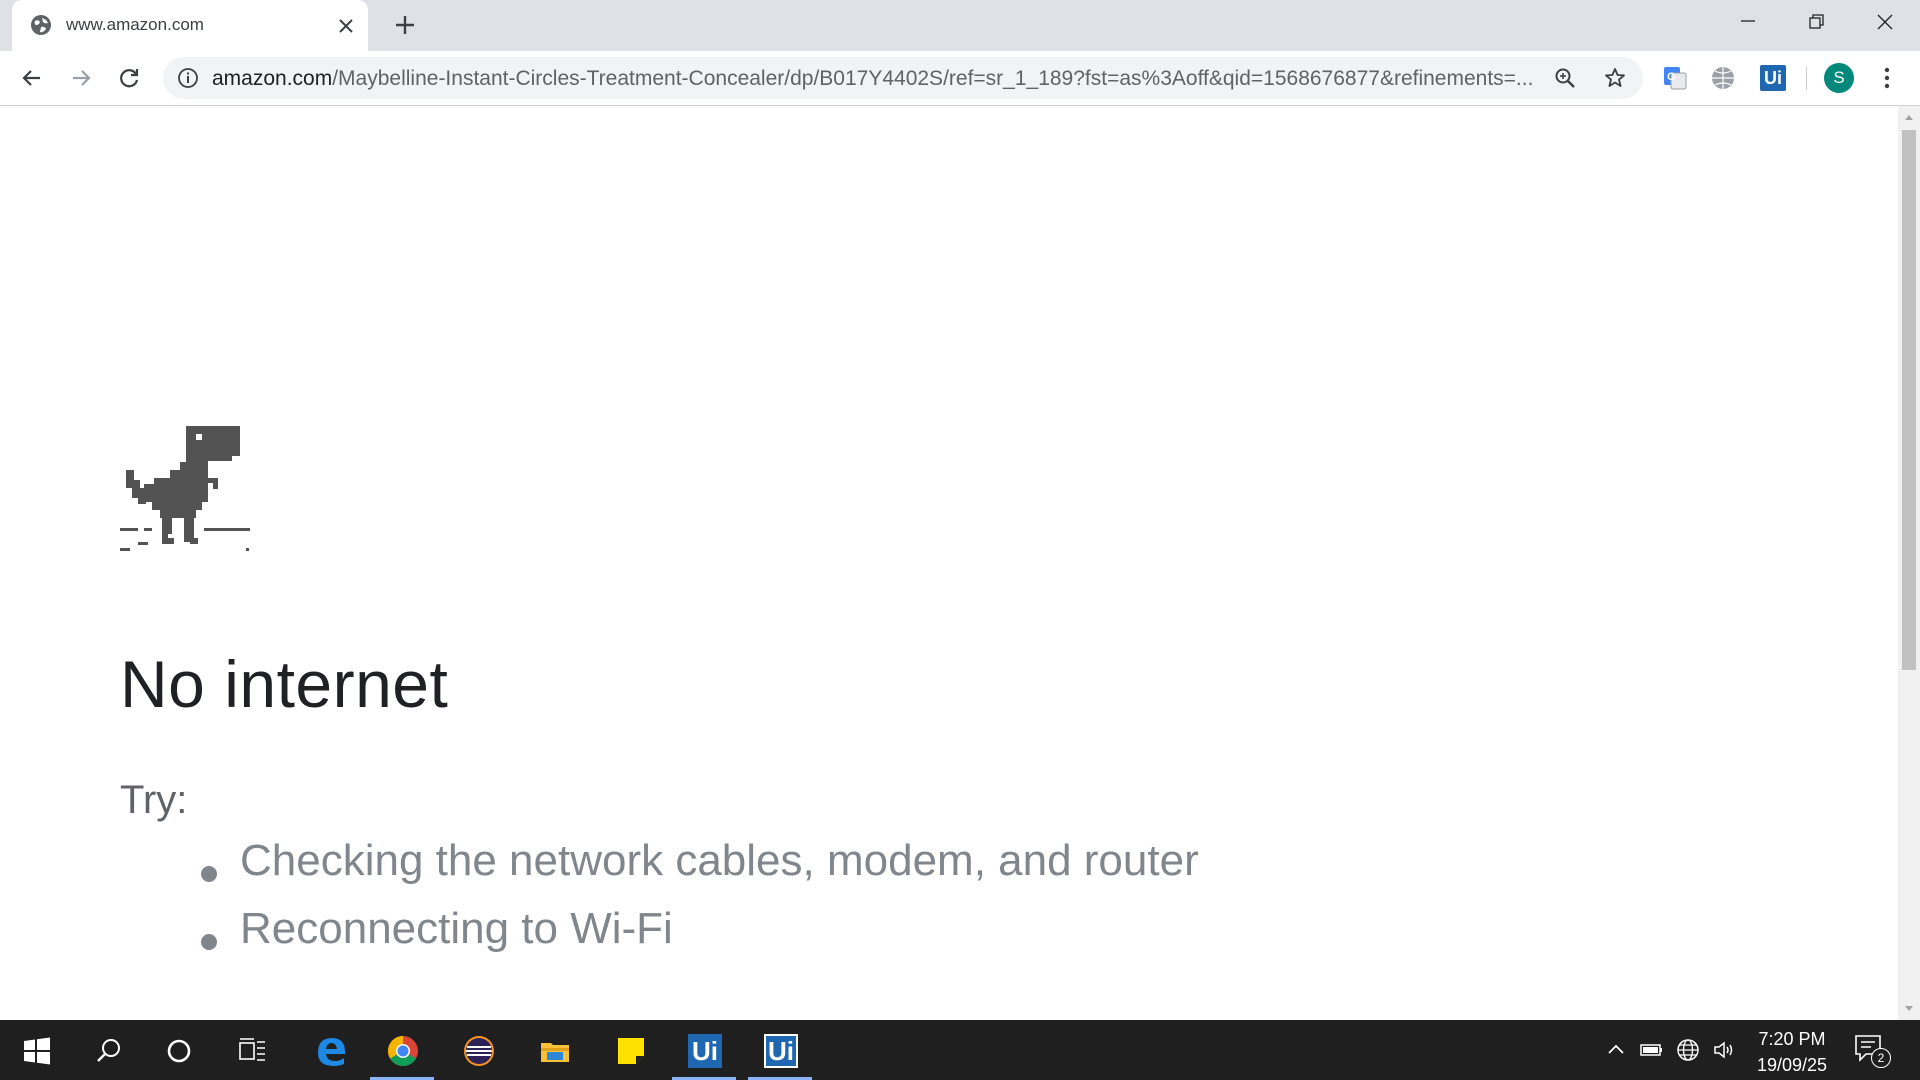 The image size is (1920, 1080). What do you see at coordinates (1671, 77) in the screenshot?
I see `svg-text: G` at bounding box center [1671, 77].